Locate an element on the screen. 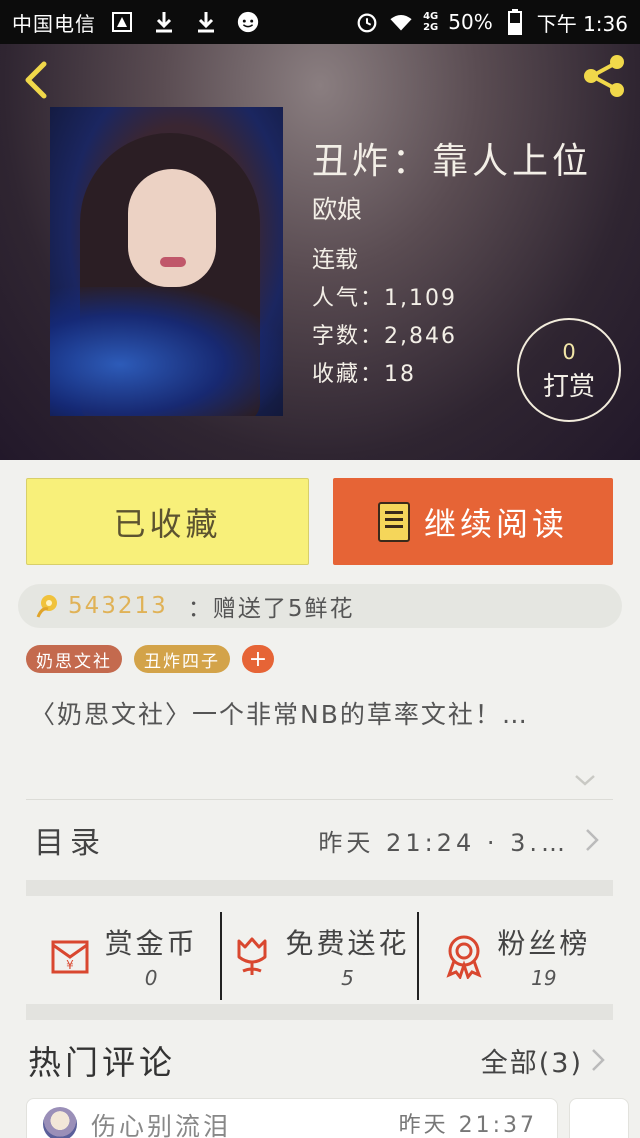 The image size is (640, 1138). free-flower-item: 免费送花 5 is located at coordinates (318, 956).